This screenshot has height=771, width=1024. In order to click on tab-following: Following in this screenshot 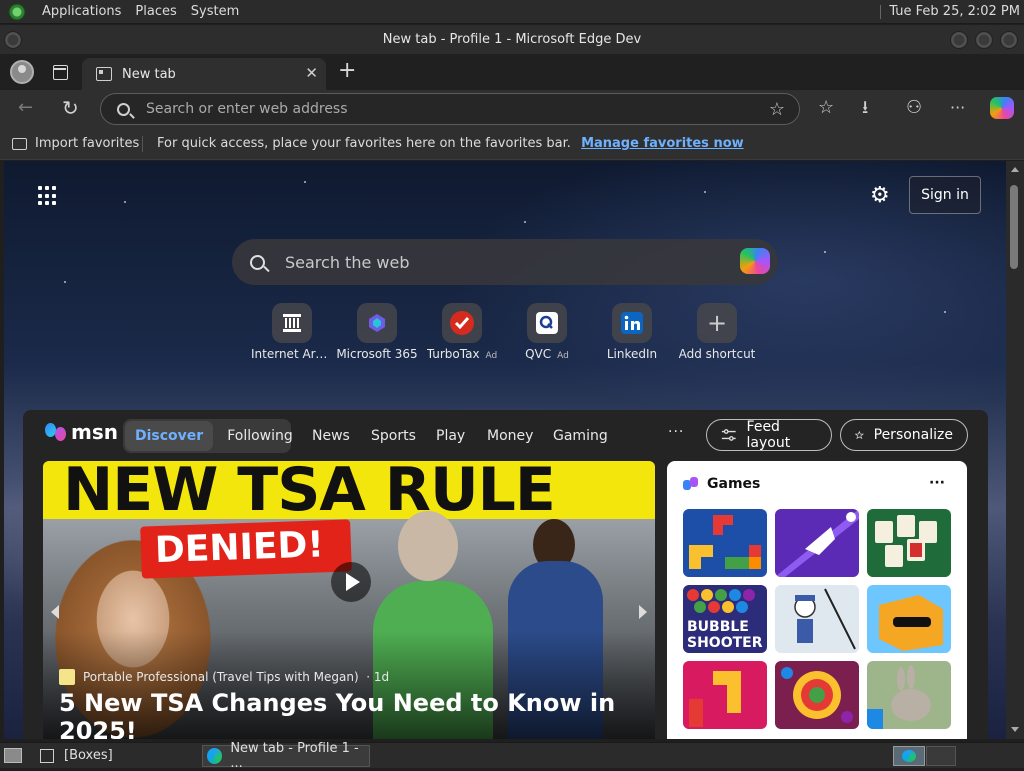, I will do `click(253, 436)`.